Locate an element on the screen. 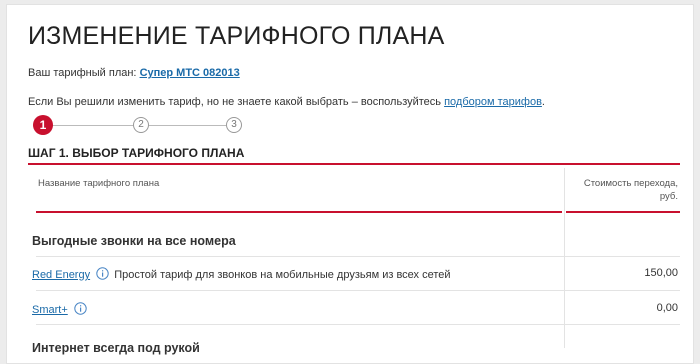 The height and width of the screenshot is (364, 700). step-heading-rule is located at coordinates (354, 164).